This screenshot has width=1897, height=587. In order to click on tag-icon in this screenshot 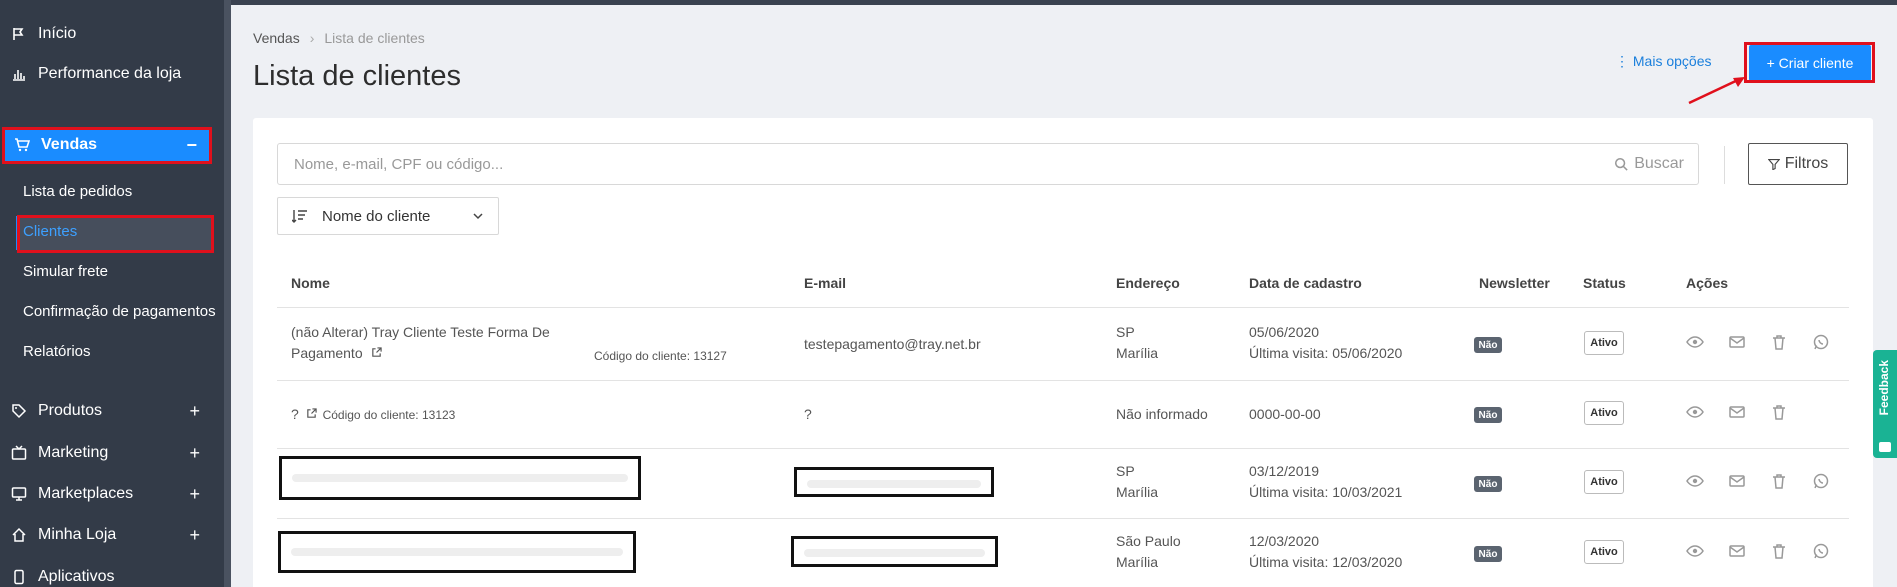, I will do `click(19, 411)`.